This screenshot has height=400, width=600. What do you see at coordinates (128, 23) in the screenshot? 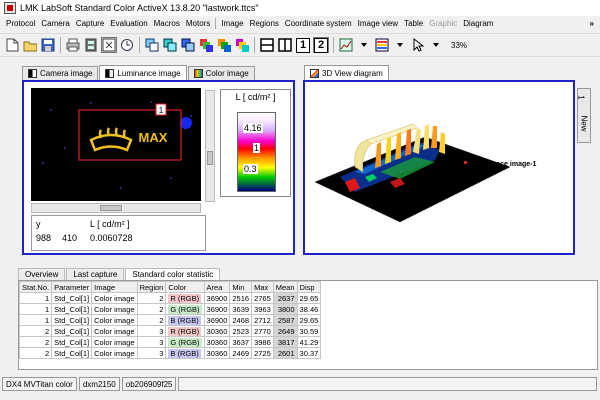
I see `menu-evaluation: Evaluation` at bounding box center [128, 23].